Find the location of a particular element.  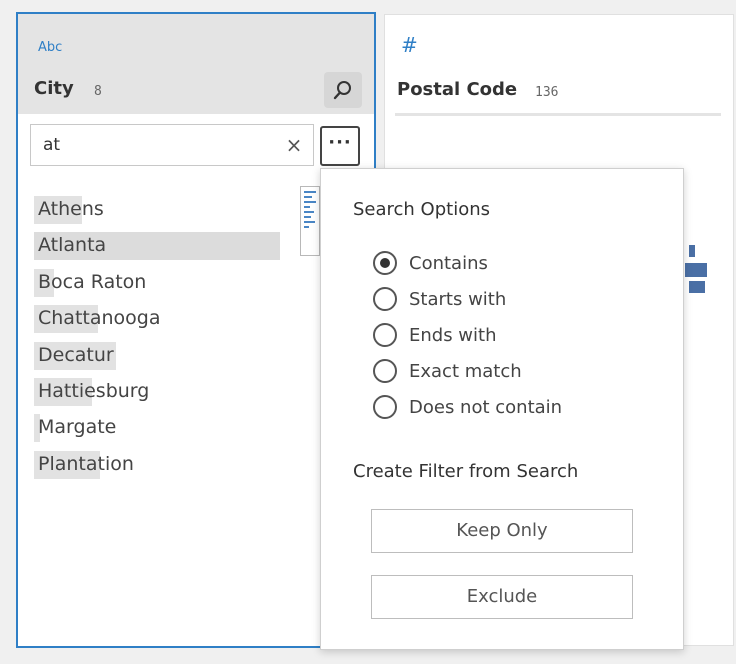

postal-value-count: 136 is located at coordinates (547, 92).